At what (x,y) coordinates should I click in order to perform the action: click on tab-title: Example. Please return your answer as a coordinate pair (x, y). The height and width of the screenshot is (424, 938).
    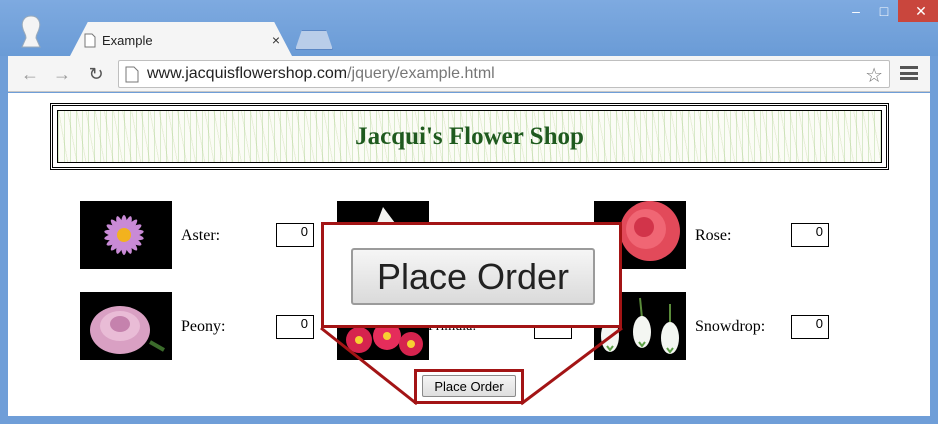
    Looking at the image, I should click on (127, 40).